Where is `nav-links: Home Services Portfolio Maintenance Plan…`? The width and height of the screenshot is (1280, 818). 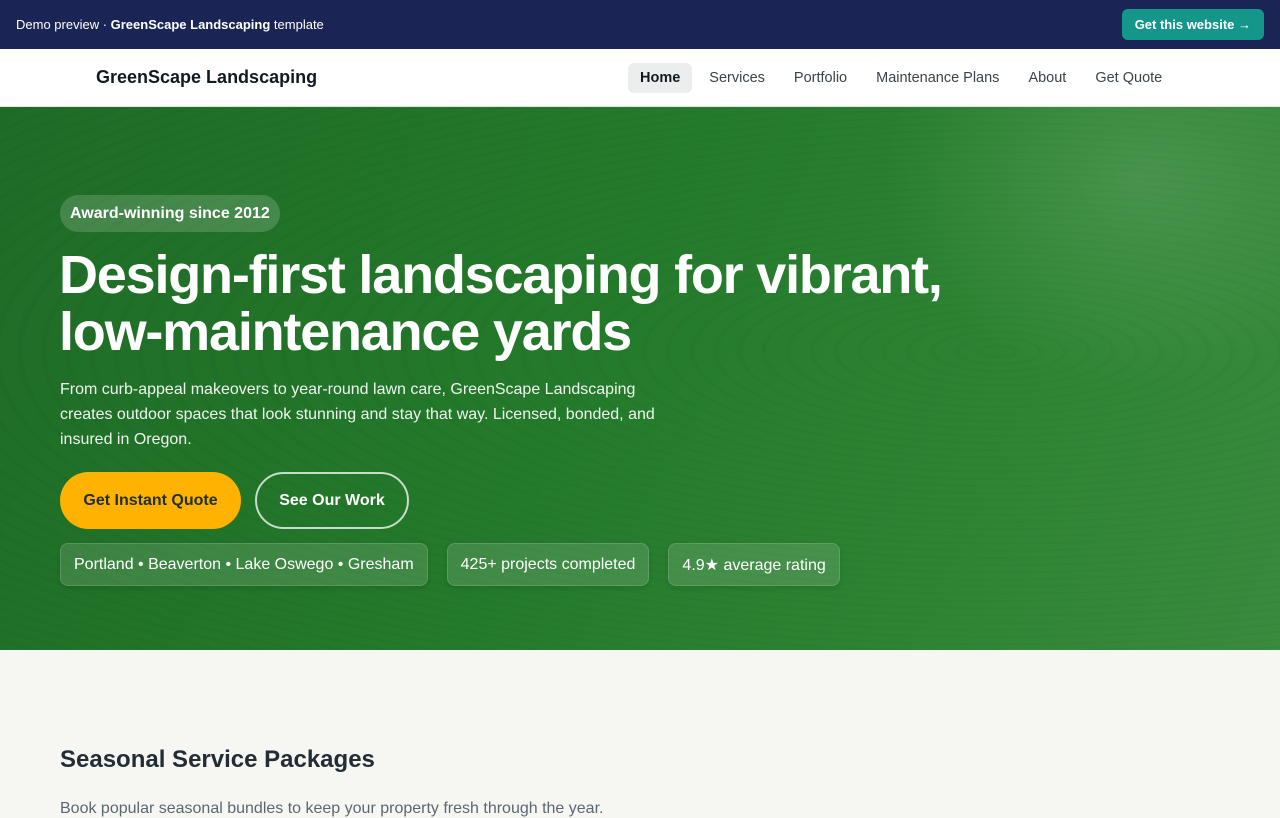 nav-links: Home Services Portfolio Maintenance Plan… is located at coordinates (902, 78).